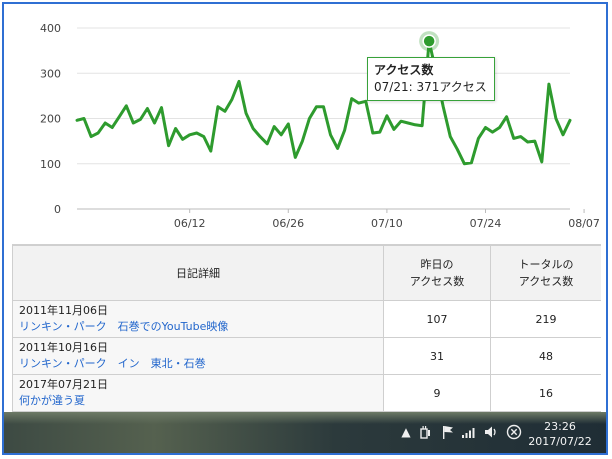 Image resolution: width=612 pixels, height=459 pixels. I want to click on tooltip-body: 07/21: 371アクセス, so click(430, 87).